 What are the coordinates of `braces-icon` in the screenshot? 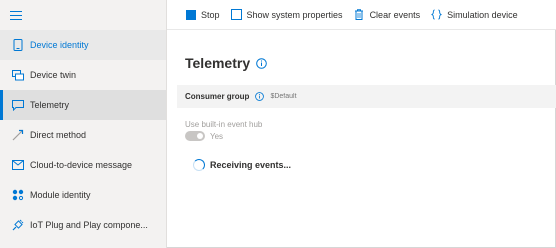 It's located at (436, 14).